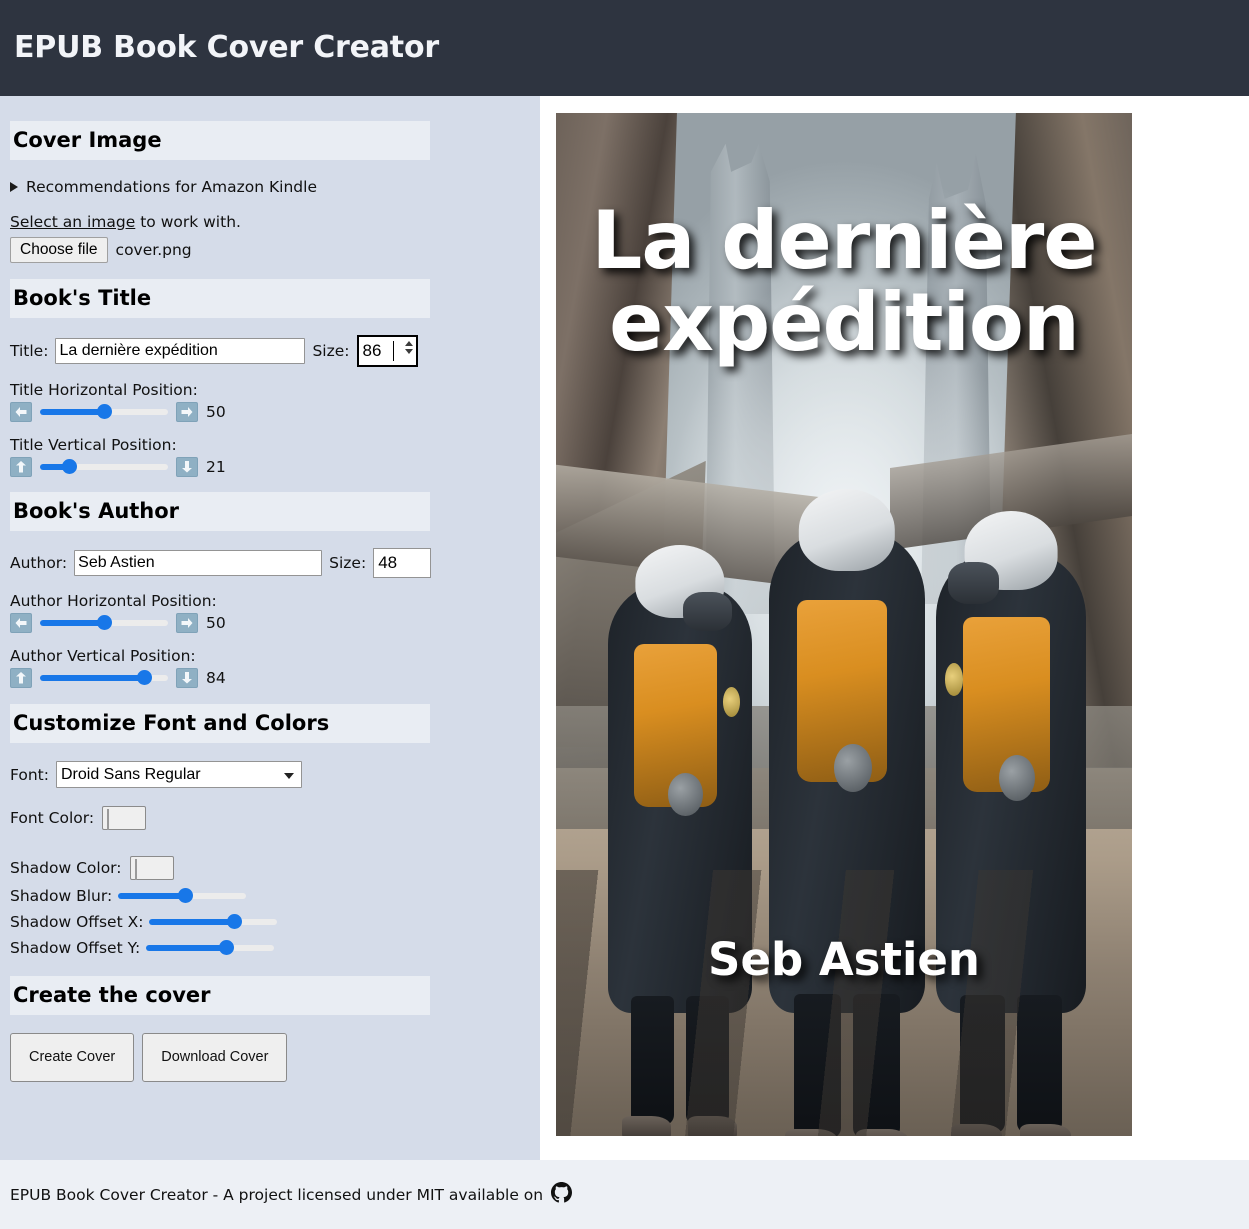 The image size is (1249, 1229). Describe the element at coordinates (104, 390) in the screenshot. I see `title-horizontal-label: Title Horizontal Position:` at that location.